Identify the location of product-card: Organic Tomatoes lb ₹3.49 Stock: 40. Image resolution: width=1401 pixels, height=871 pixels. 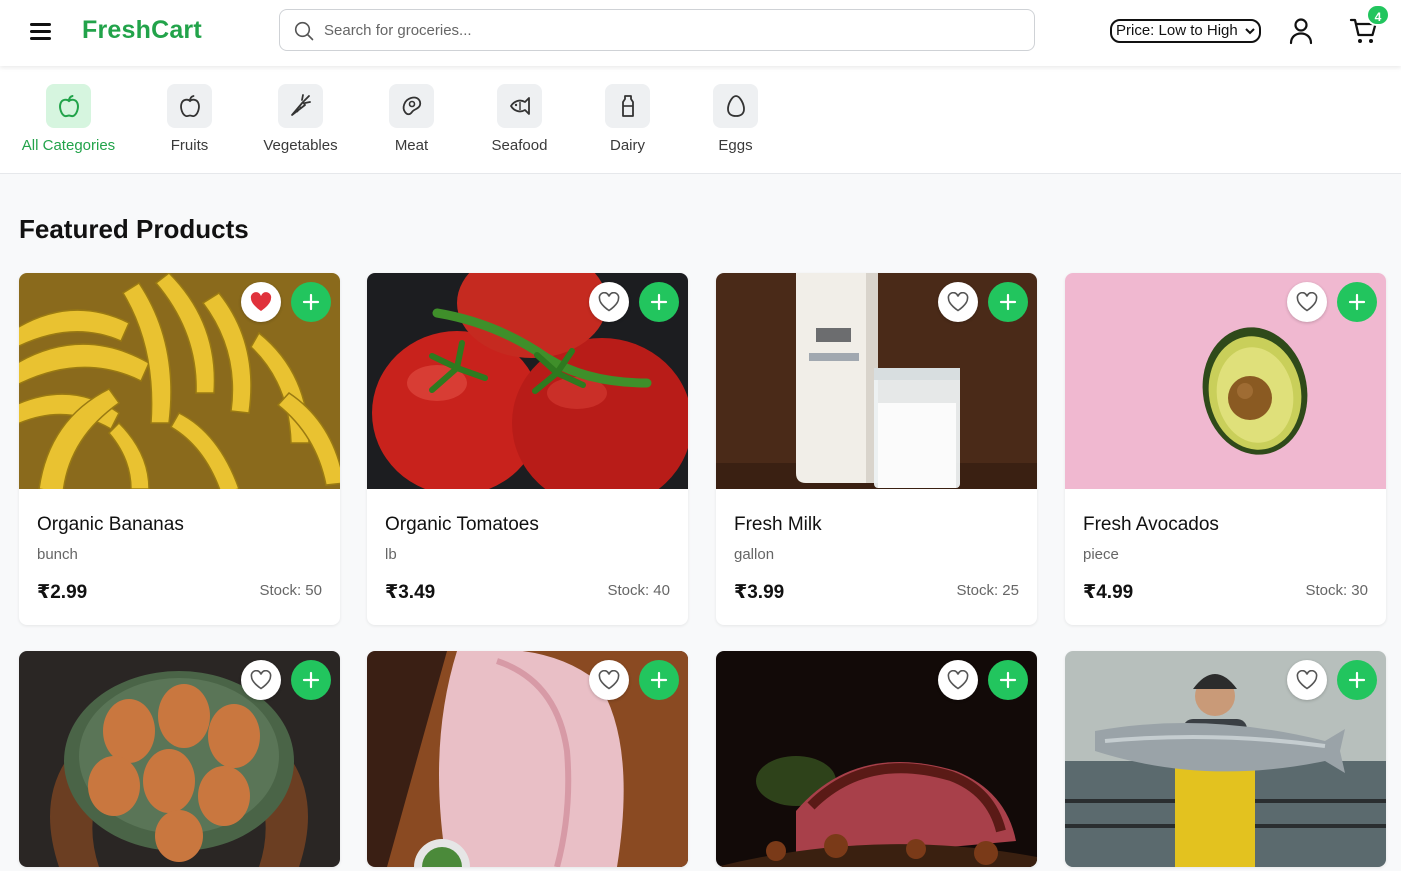
(527, 449).